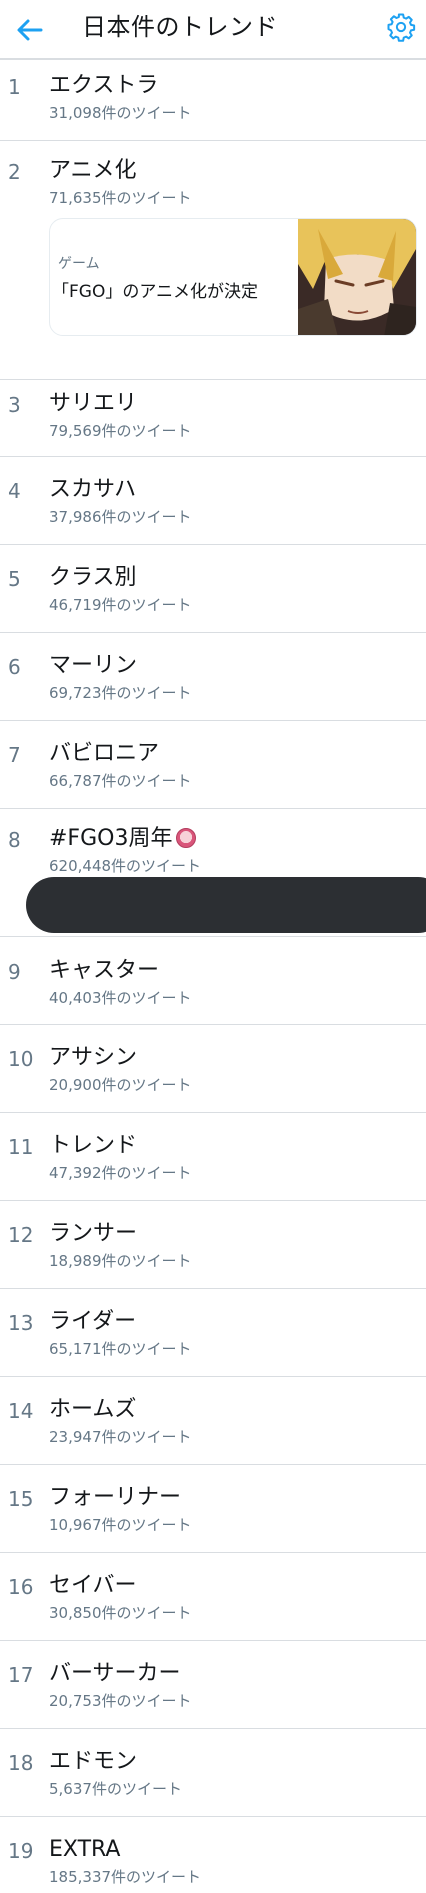  Describe the element at coordinates (93, 1409) in the screenshot. I see `trend-name: ホームズ` at that location.